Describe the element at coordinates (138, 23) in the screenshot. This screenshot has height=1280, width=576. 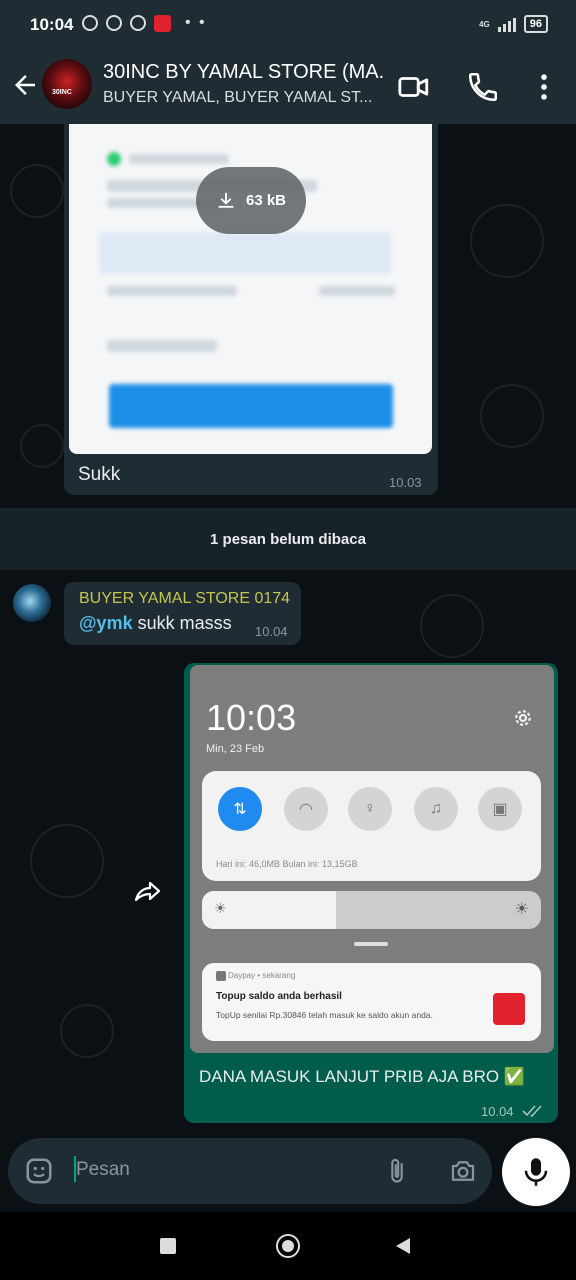
I see `whatsapp-icon` at that location.